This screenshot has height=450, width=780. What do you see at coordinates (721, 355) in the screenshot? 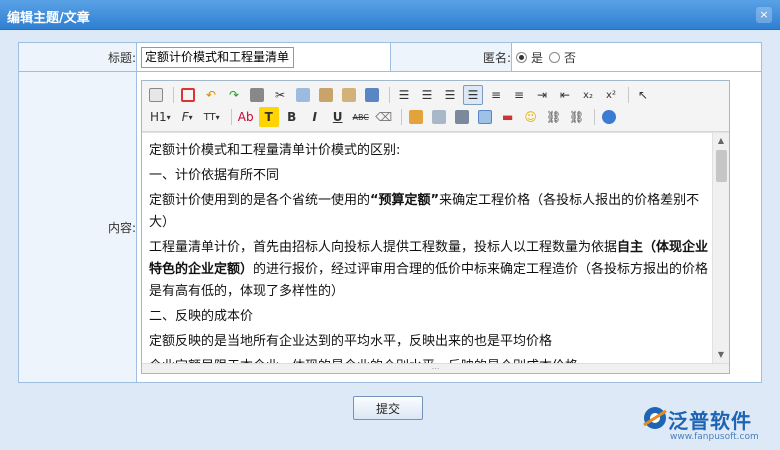
I see `scroll-down-icon: ▼` at bounding box center [721, 355].